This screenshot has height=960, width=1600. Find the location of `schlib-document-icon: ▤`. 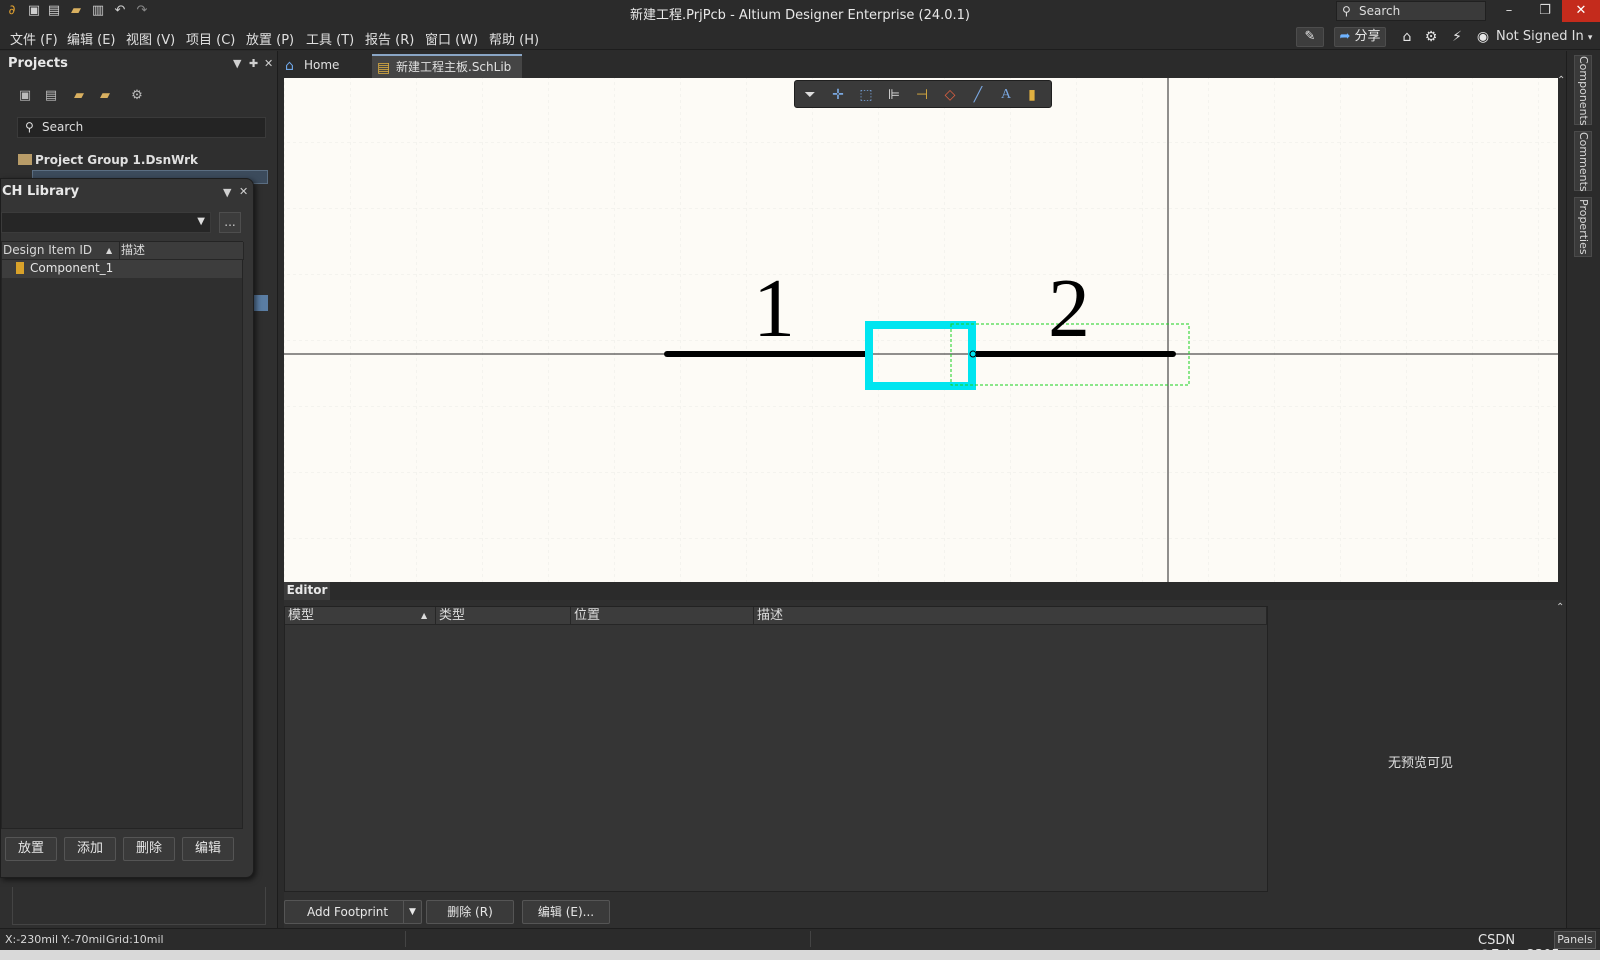

schlib-document-icon: ▤ is located at coordinates (384, 68).